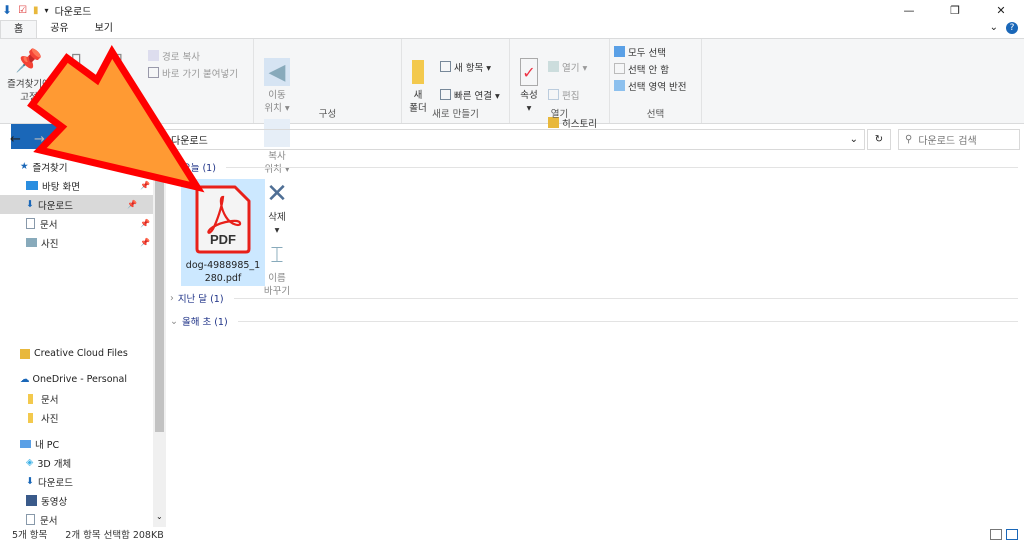  Describe the element at coordinates (1012, 534) in the screenshot. I see `large-icons-view-button` at that location.